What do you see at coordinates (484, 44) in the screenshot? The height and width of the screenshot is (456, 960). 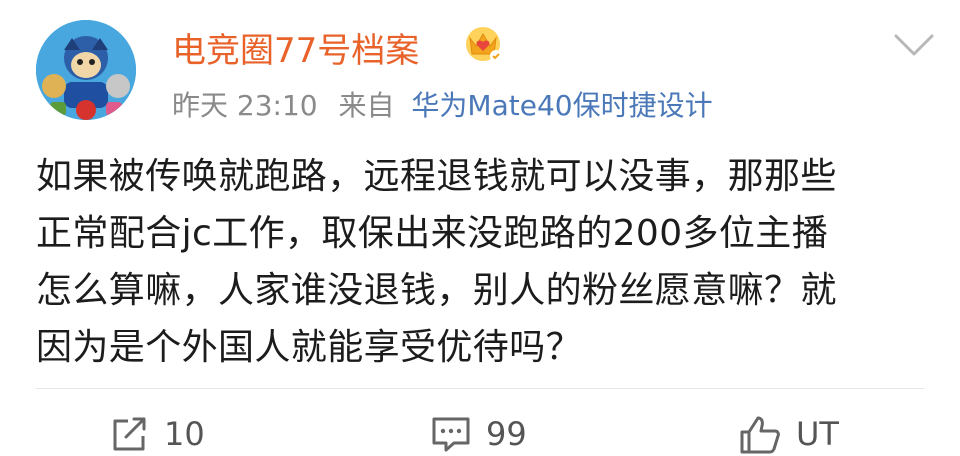 I see `vip-crown-icon` at bounding box center [484, 44].